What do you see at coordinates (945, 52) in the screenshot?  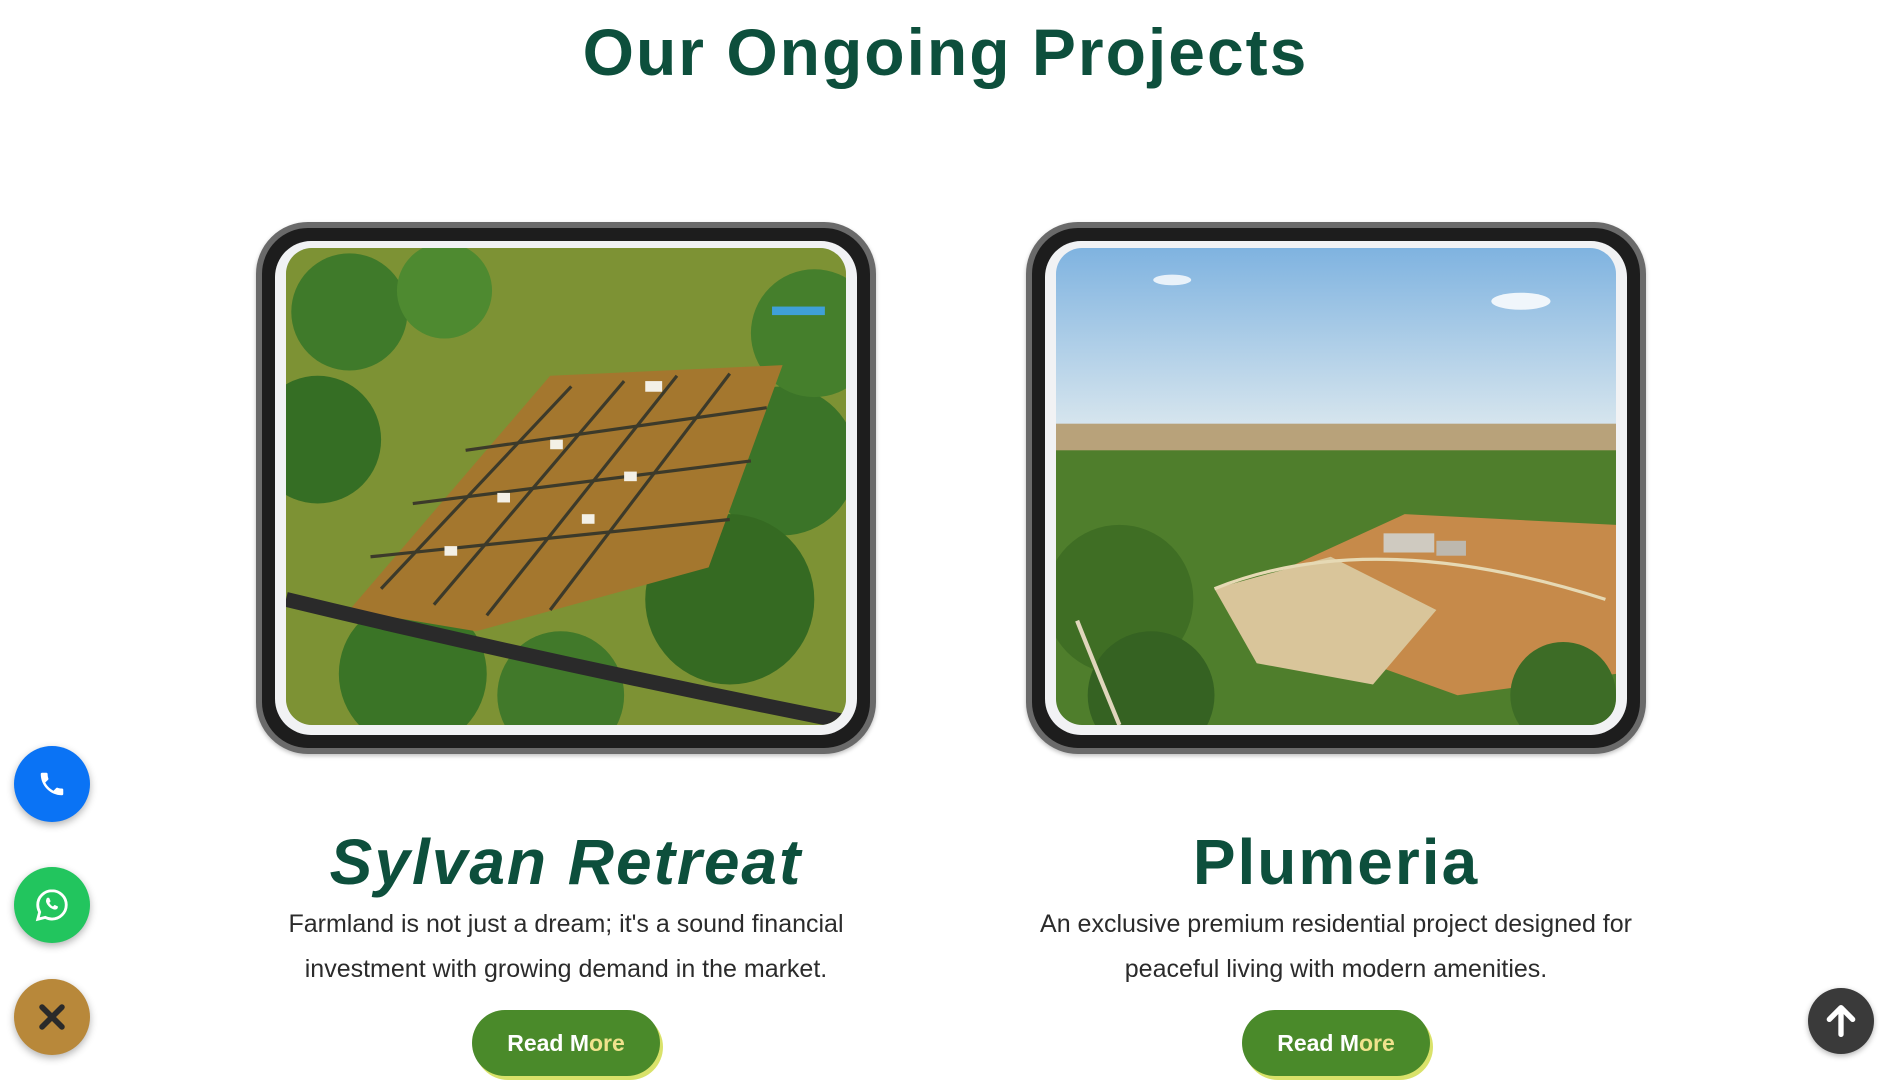 I see `section-title: Our Ongoing Projects` at bounding box center [945, 52].